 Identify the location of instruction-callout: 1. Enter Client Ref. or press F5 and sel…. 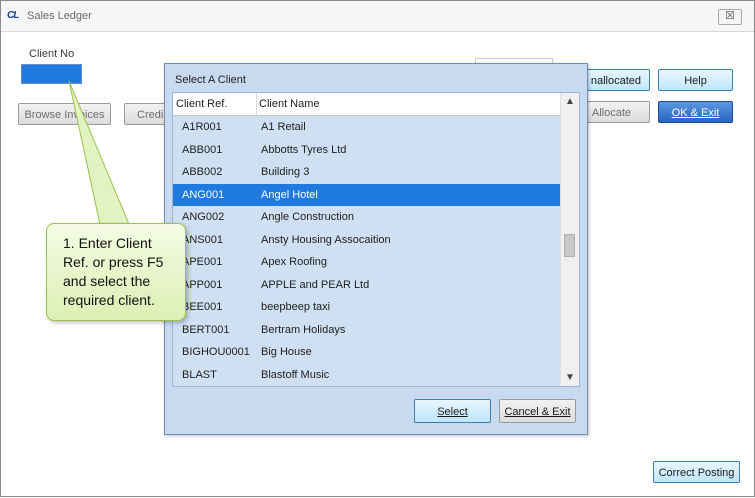
(116, 272).